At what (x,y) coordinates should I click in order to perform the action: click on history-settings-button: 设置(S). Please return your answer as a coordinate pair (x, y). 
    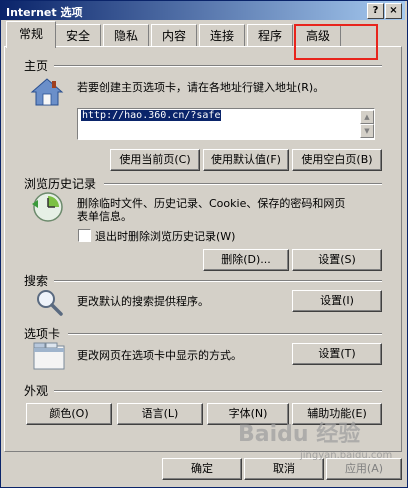
    Looking at the image, I should click on (337, 260).